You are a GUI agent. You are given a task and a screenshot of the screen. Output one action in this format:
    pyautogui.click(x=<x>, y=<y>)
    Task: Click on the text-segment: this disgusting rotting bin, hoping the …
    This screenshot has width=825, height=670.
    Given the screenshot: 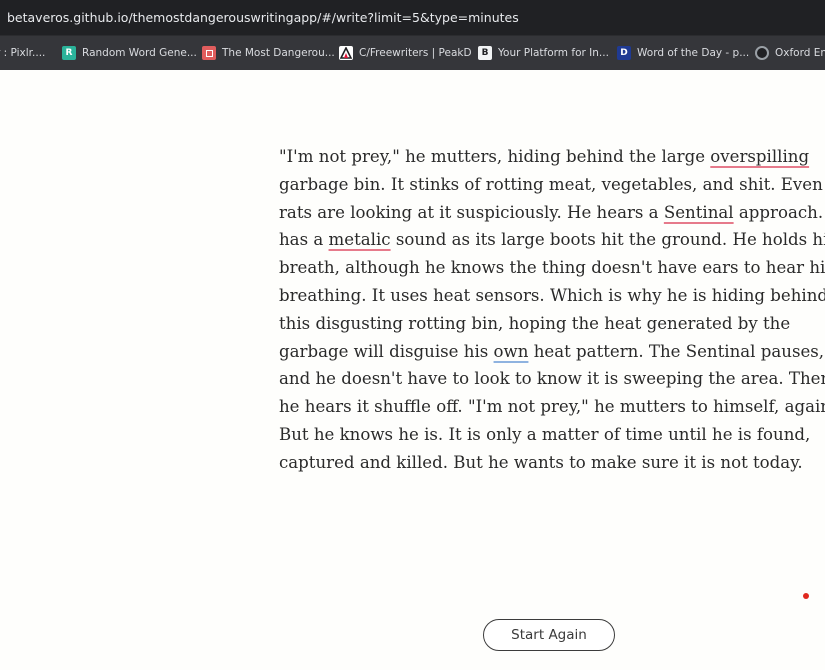 What is the action you would take?
    pyautogui.click(x=535, y=323)
    